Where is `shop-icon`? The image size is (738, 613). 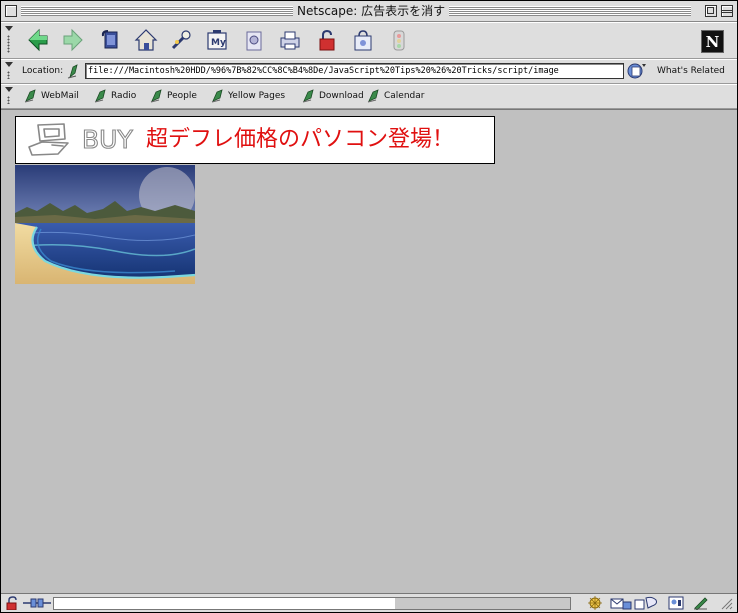 shop-icon is located at coordinates (363, 40).